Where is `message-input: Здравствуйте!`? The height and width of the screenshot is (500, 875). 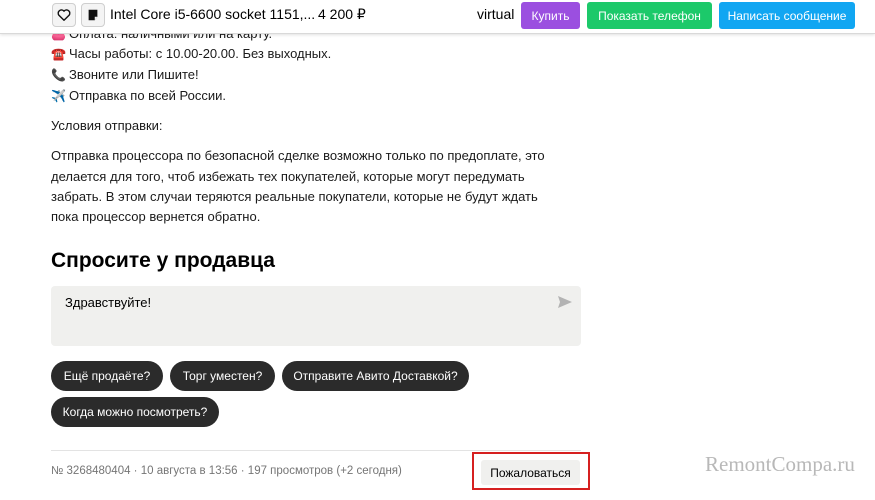 message-input: Здравствуйте! is located at coordinates (316, 316).